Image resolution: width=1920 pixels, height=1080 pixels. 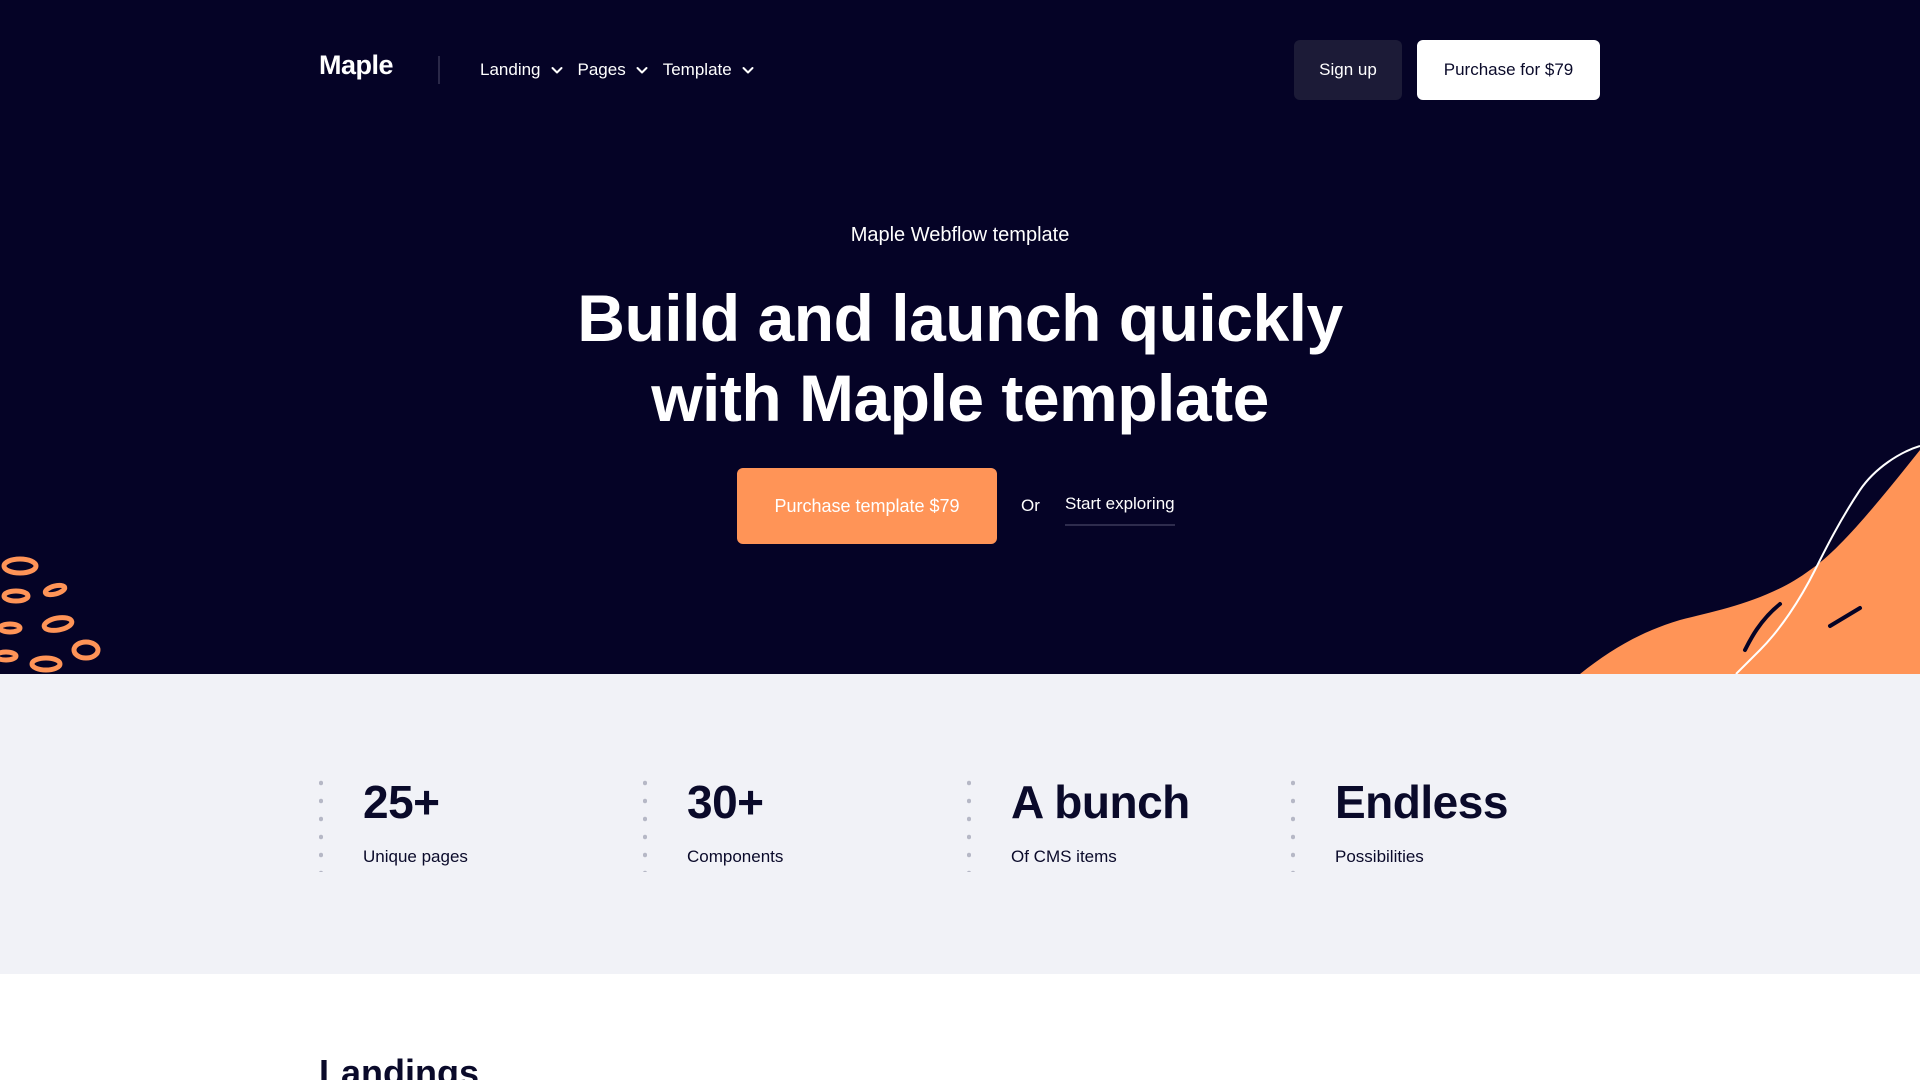 What do you see at coordinates (469, 823) in the screenshot?
I see `stat-item: 25+ Unique pages` at bounding box center [469, 823].